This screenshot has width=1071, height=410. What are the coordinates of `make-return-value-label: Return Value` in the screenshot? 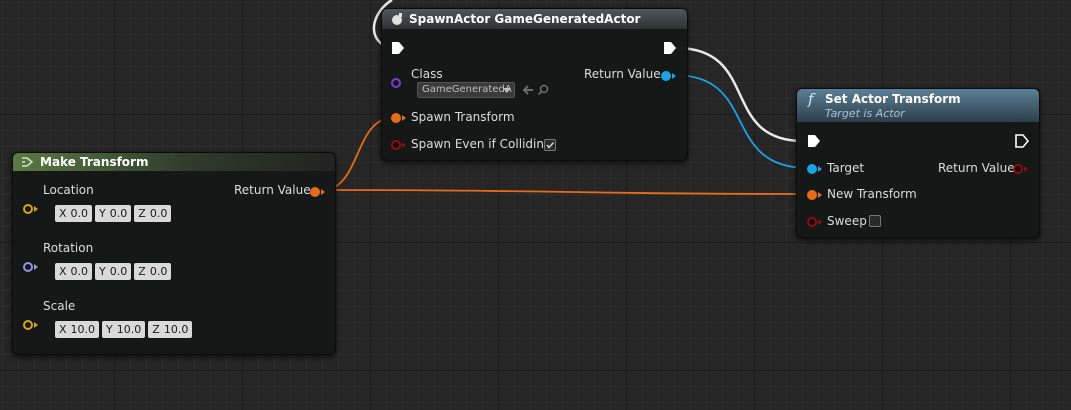 It's located at (272, 190).